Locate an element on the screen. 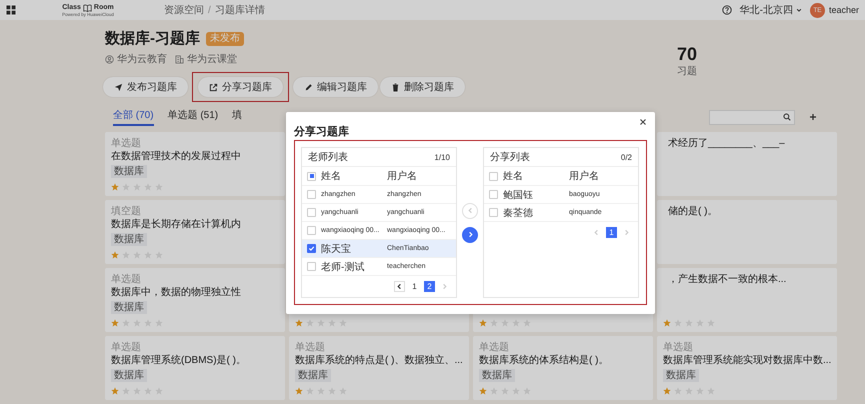  action-button: 删除习题库 is located at coordinates (422, 87).